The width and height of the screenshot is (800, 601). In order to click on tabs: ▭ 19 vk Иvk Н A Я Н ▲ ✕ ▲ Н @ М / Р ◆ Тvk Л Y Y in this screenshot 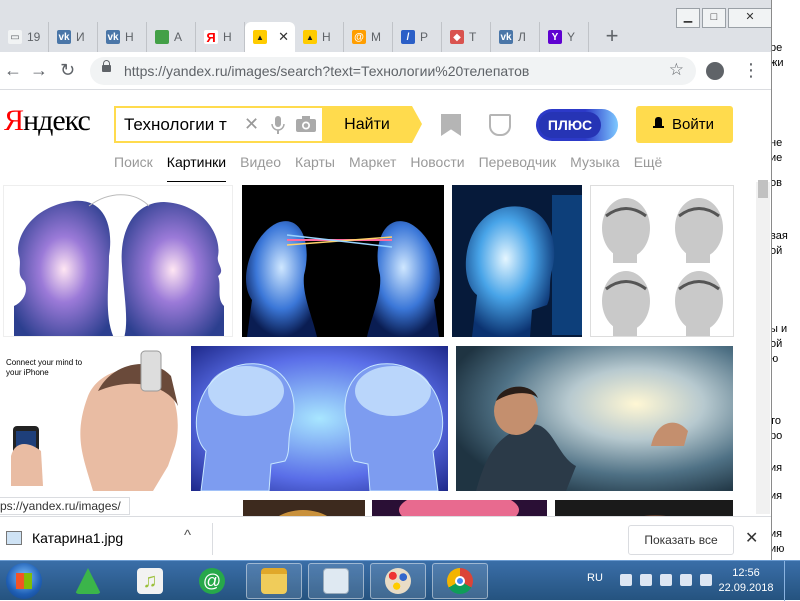, I will do `click(294, 37)`.